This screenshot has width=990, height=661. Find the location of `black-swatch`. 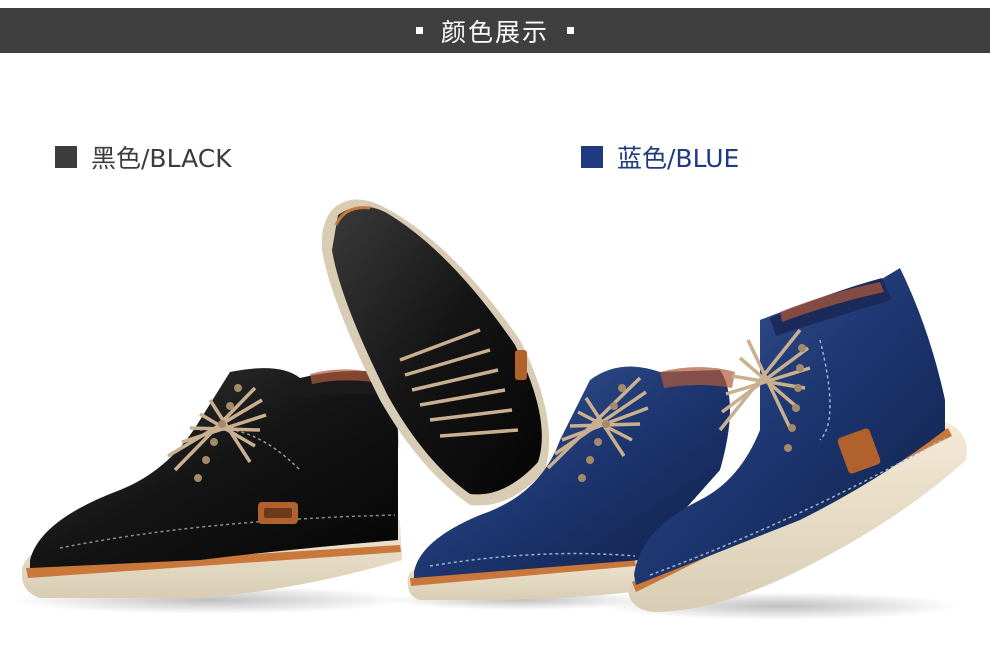

black-swatch is located at coordinates (66, 157).